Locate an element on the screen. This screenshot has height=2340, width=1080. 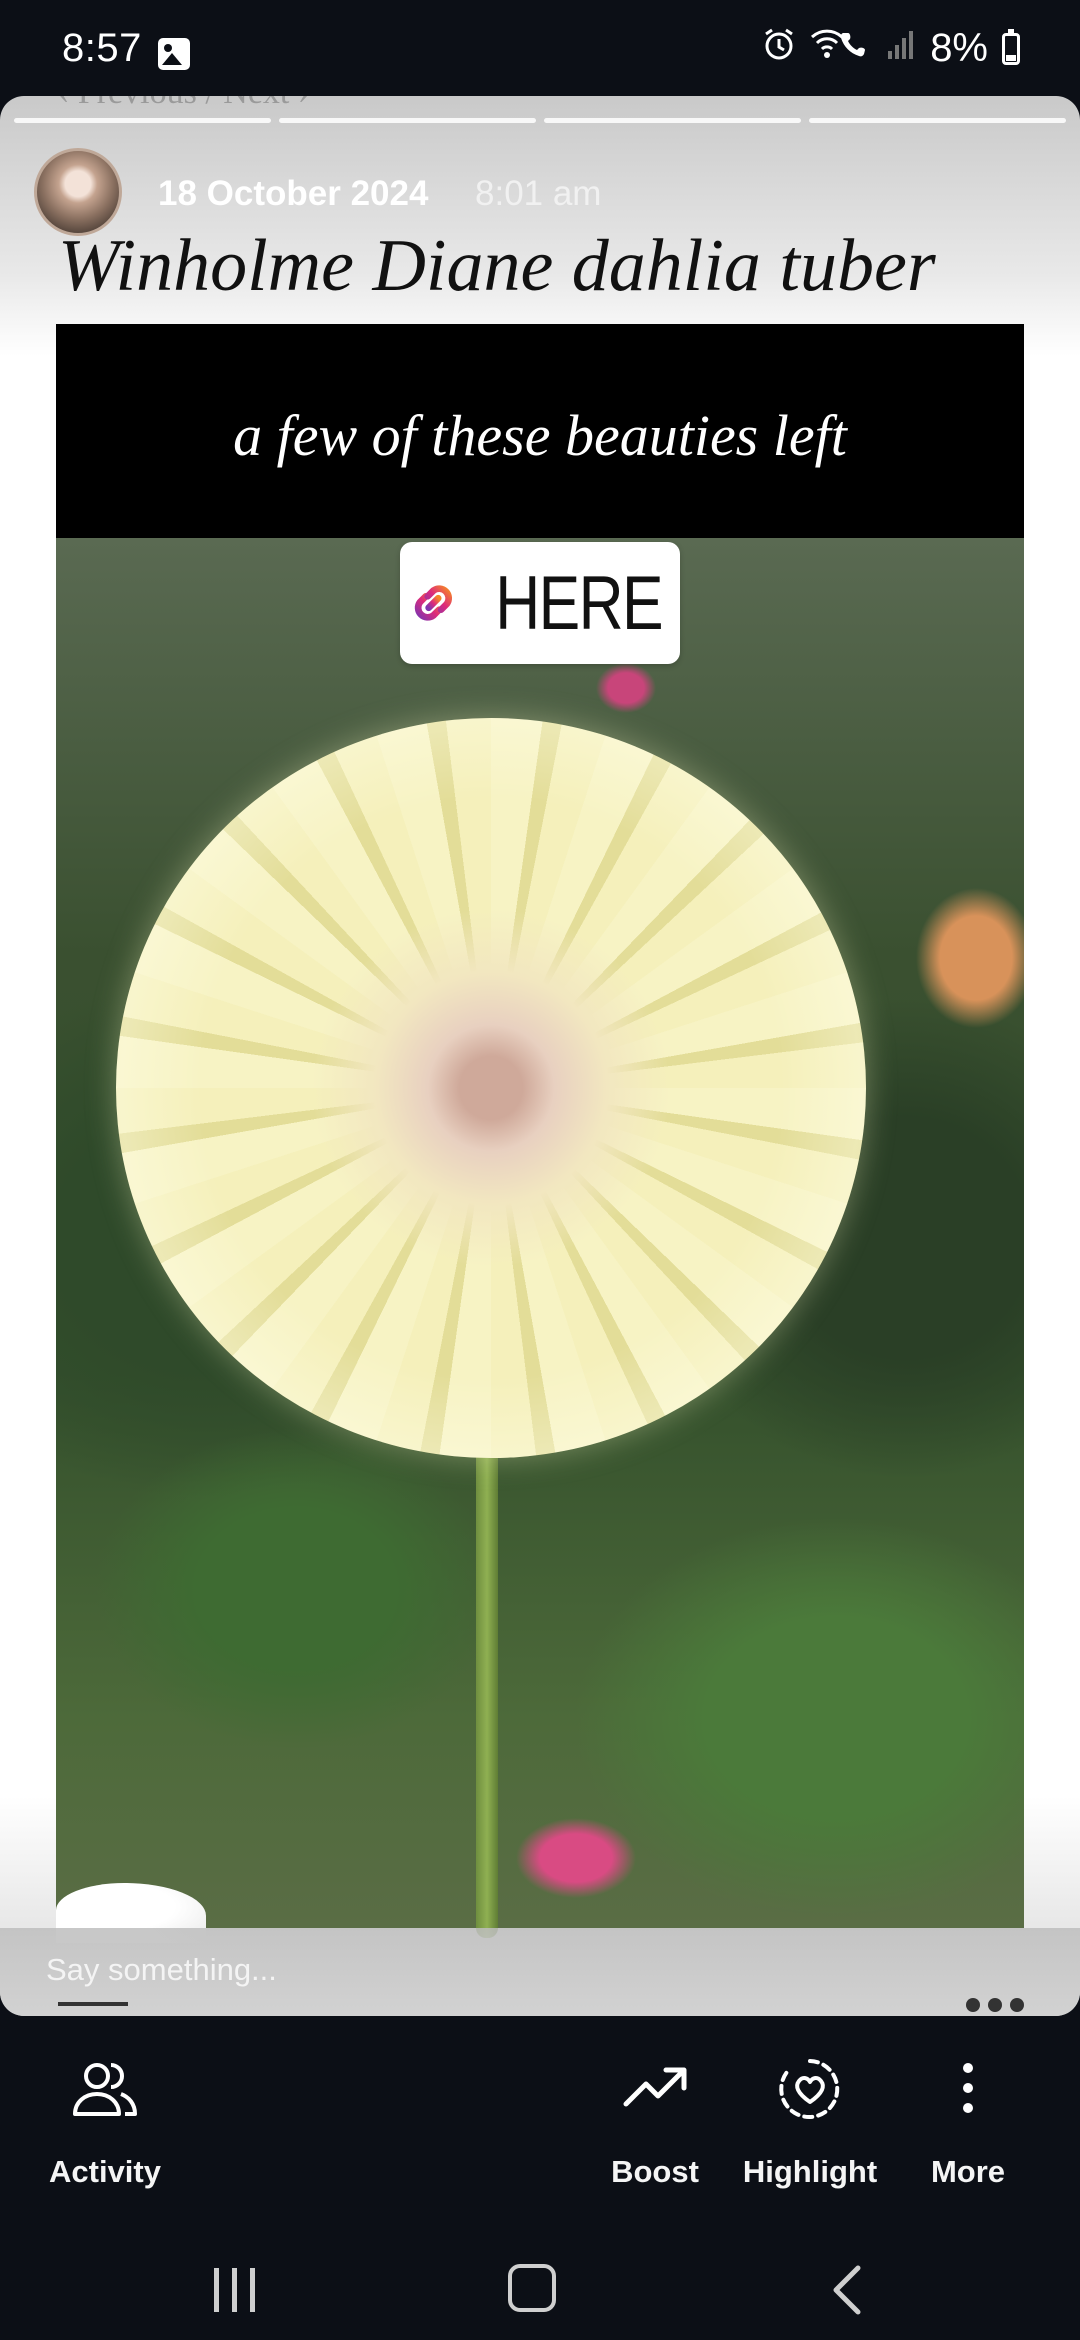
home-icon is located at coordinates (532, 2288).